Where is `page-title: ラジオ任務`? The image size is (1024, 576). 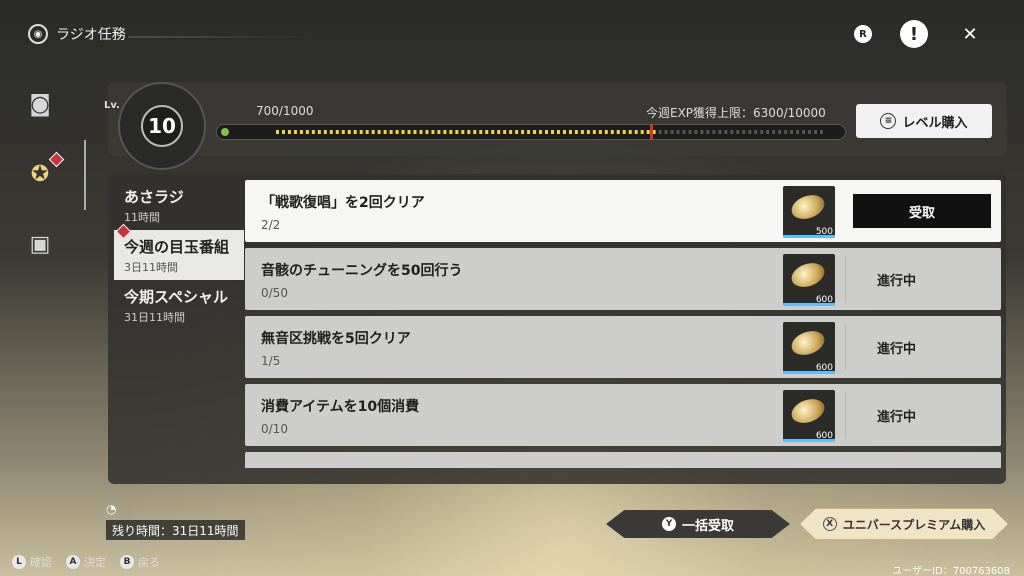
page-title: ラジオ任務 is located at coordinates (91, 35).